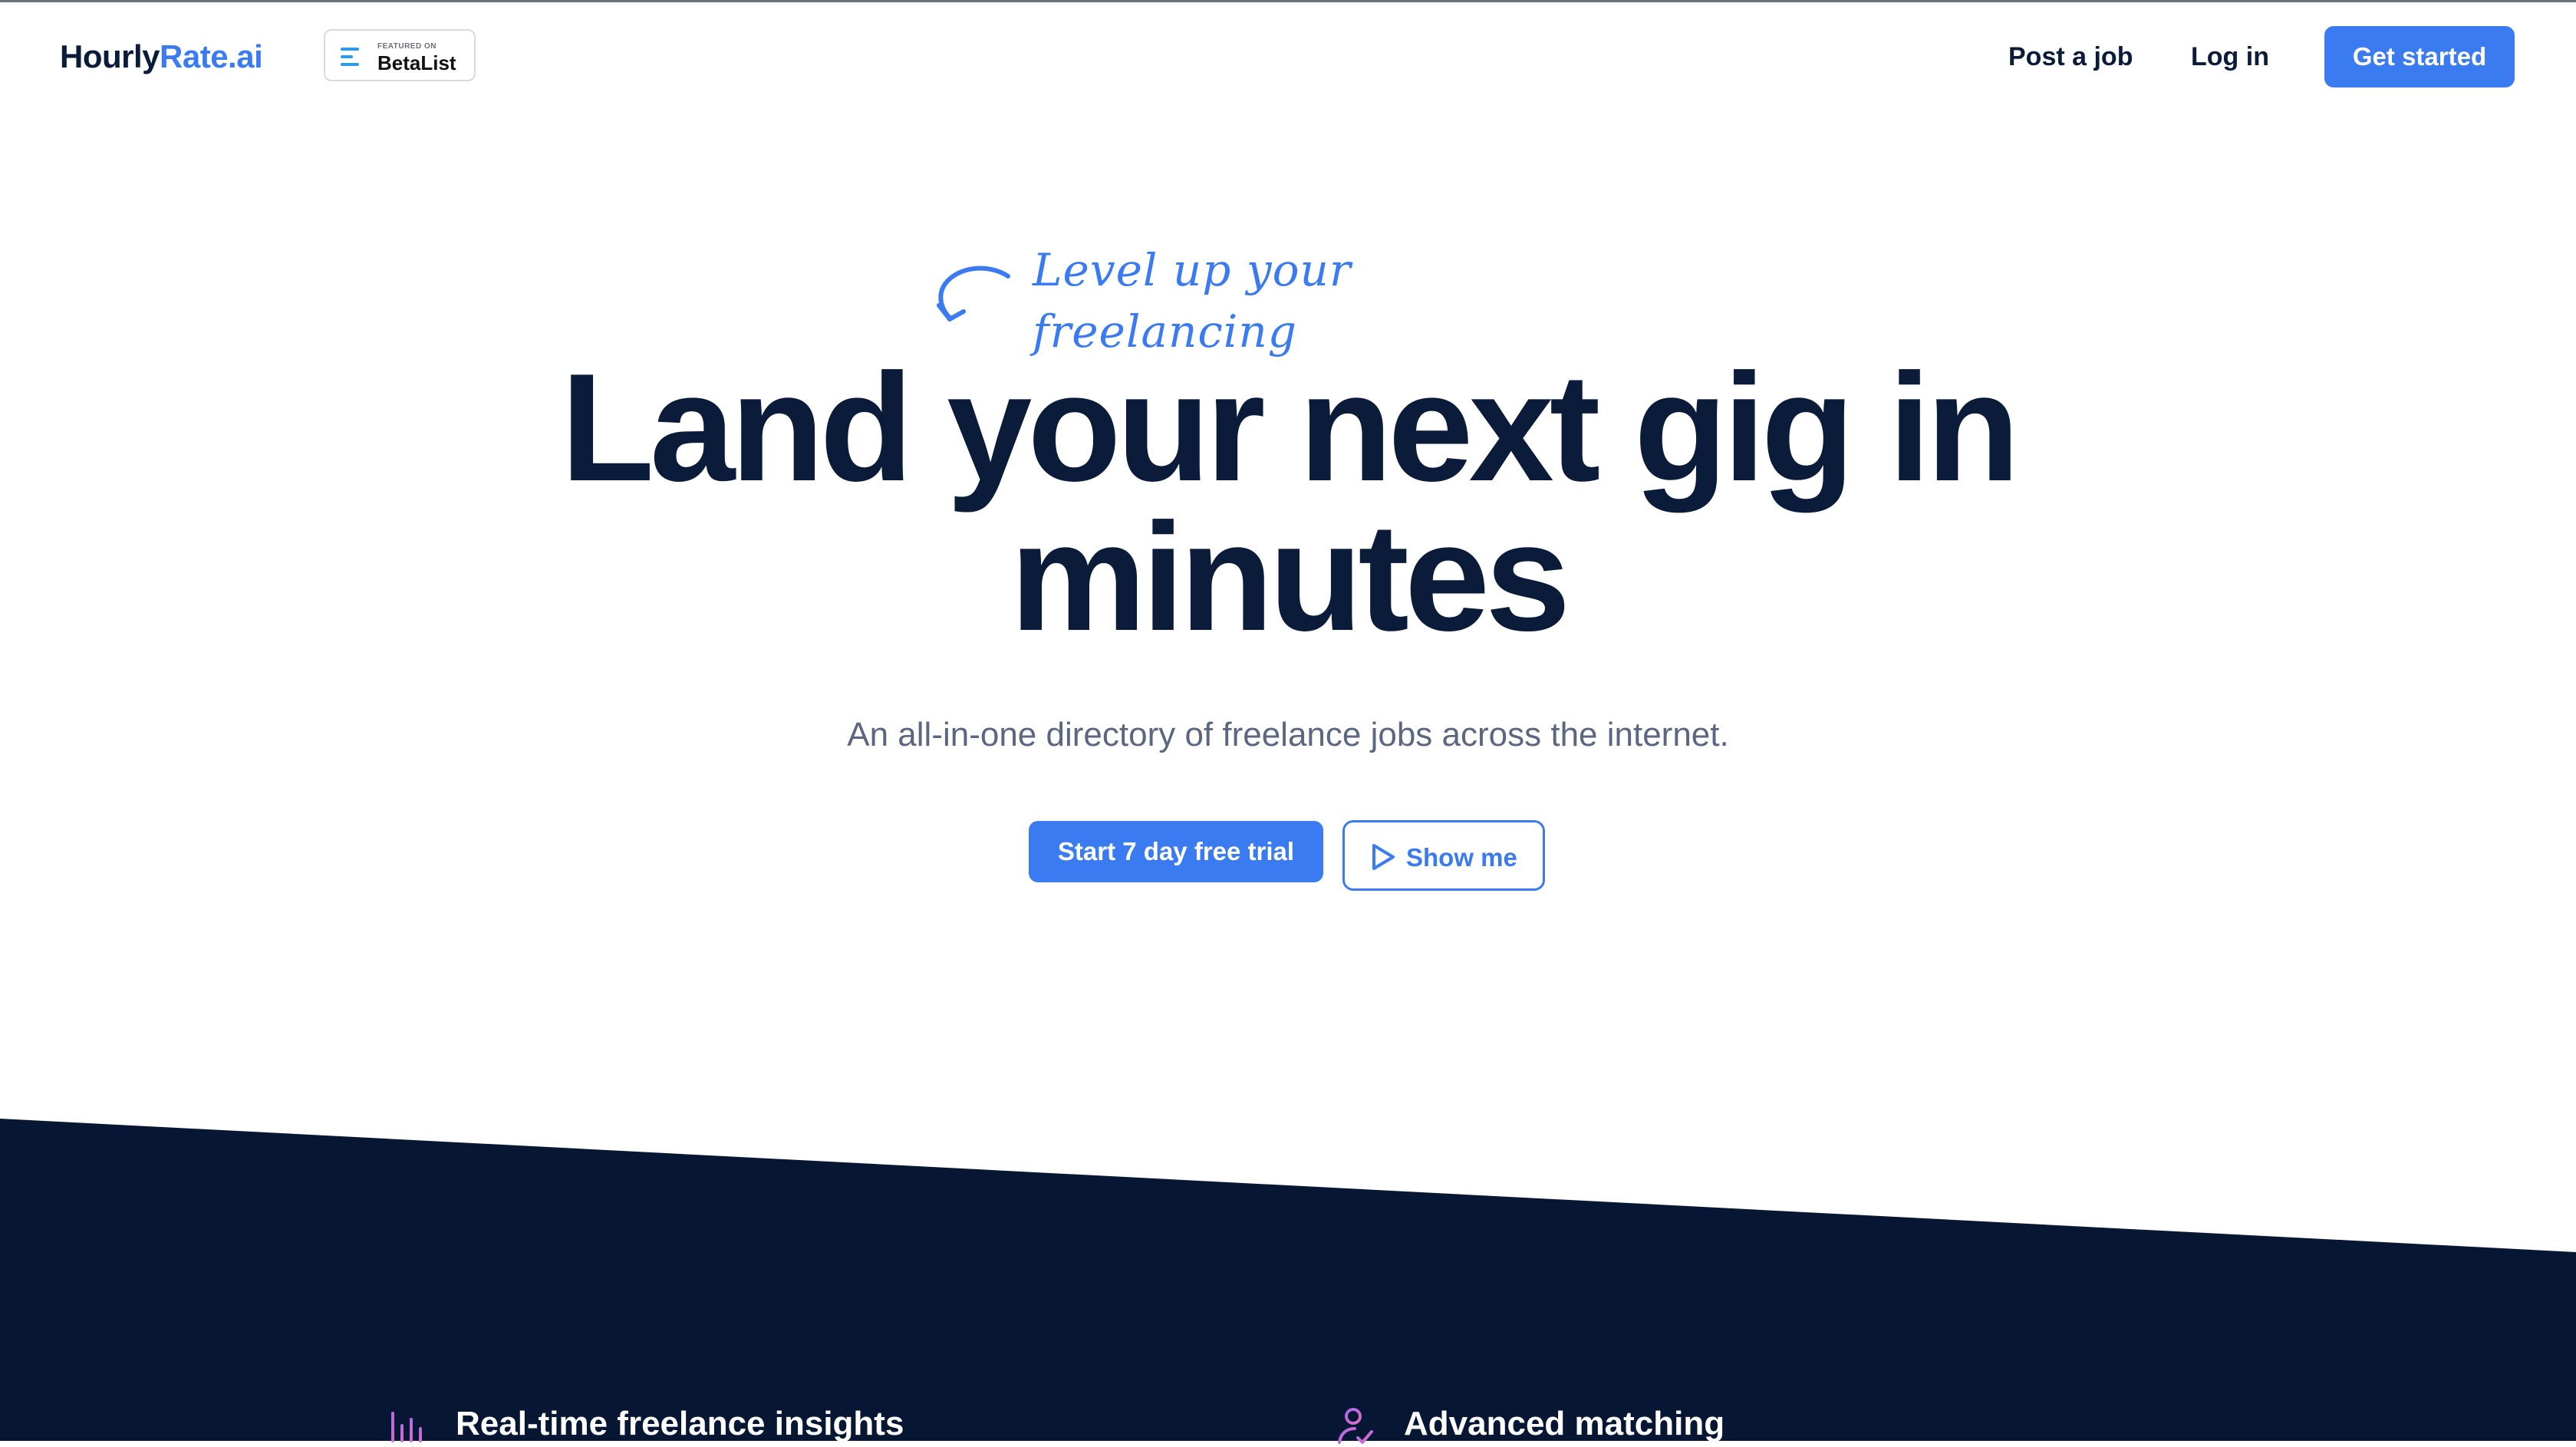 Image resolution: width=2576 pixels, height=1447 pixels. I want to click on show-me-label: Show me, so click(1461, 857).